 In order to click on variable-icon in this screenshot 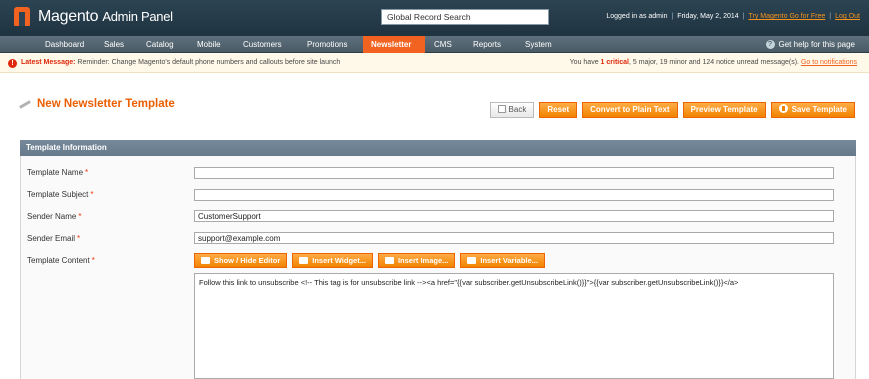, I will do `click(472, 260)`.